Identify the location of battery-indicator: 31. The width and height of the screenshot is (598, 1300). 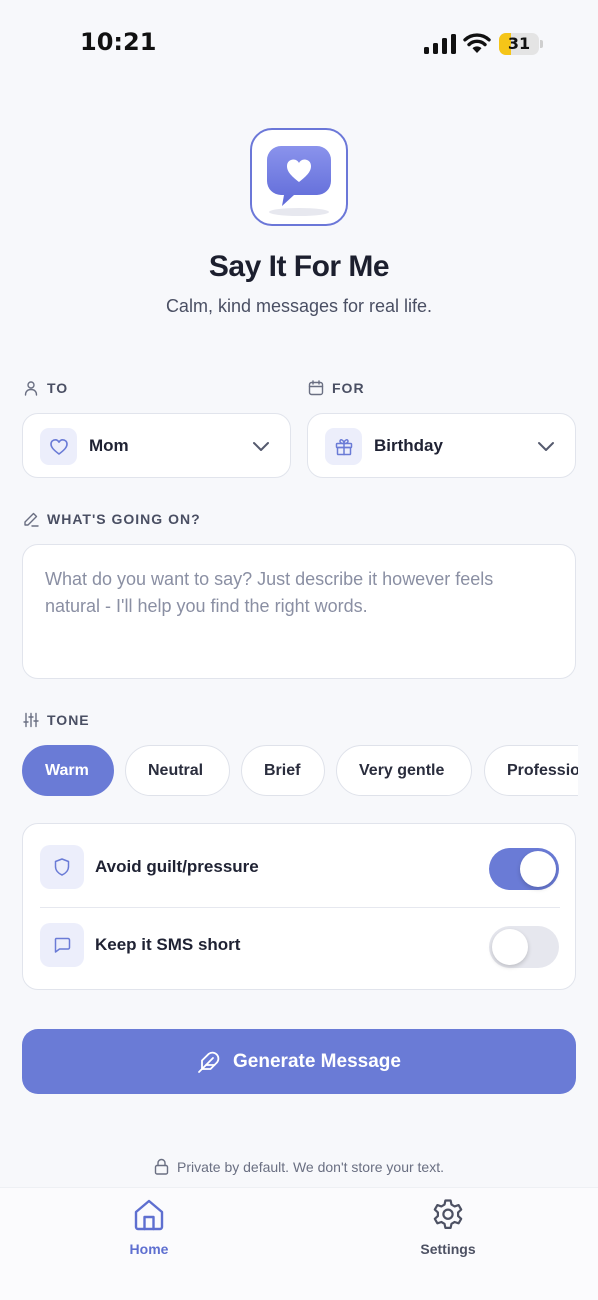
(521, 44).